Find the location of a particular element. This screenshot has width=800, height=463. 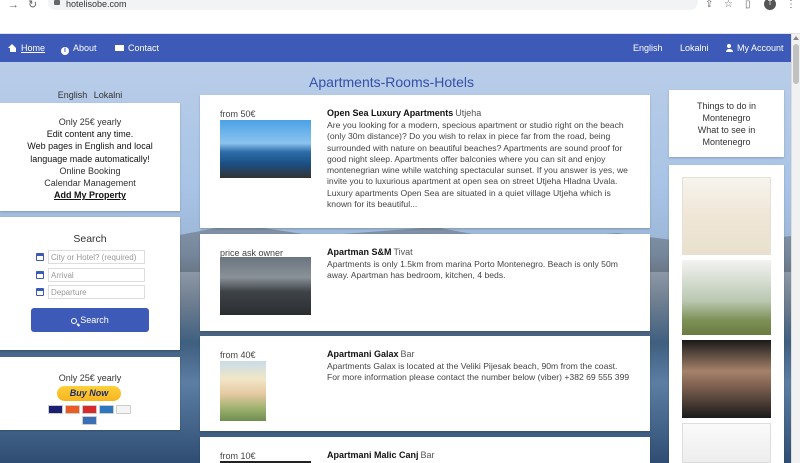

discover-logo-icon is located at coordinates (123, 409).